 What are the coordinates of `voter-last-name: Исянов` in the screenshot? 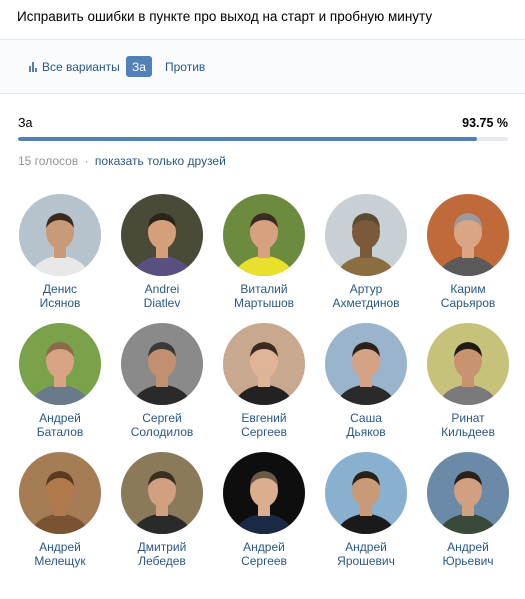 It's located at (60, 303).